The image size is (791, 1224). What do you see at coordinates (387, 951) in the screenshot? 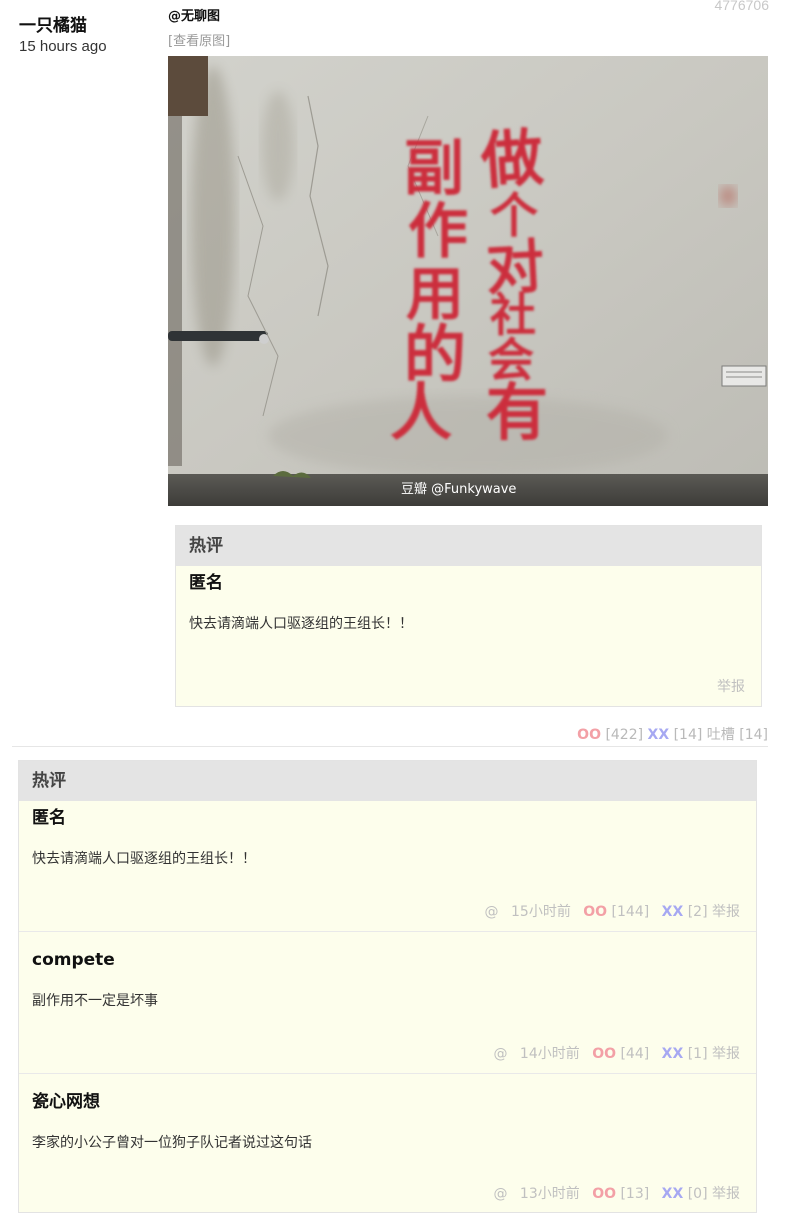
I see `comment-author: compete` at bounding box center [387, 951].